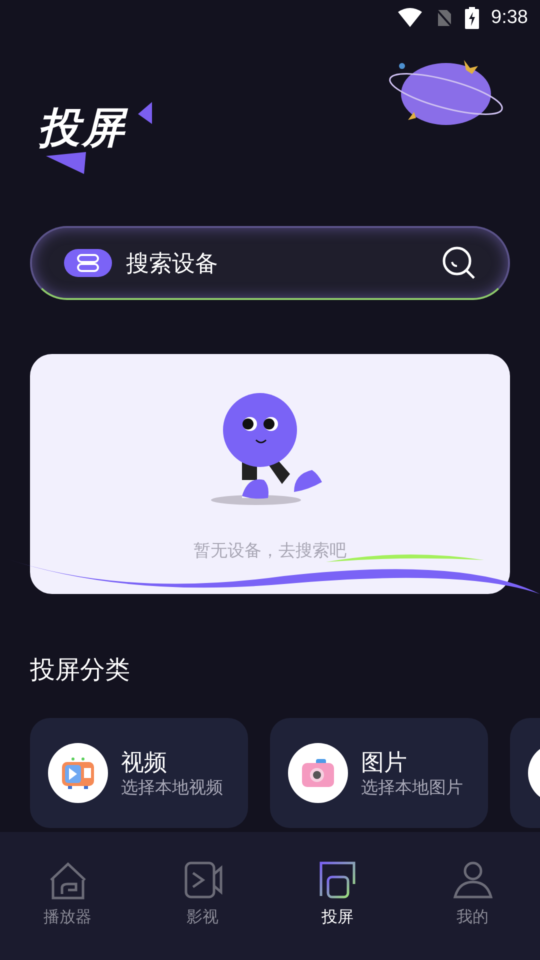 The image size is (540, 960). I want to click on nav-tab: 投屏, so click(337, 896).